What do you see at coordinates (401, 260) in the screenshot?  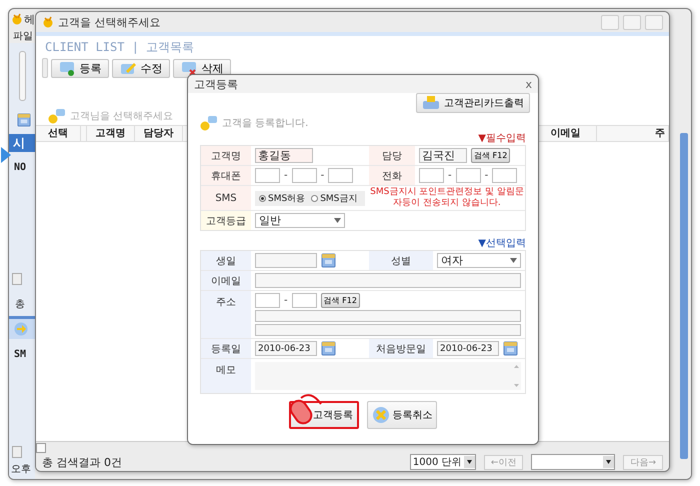 I see `field-label: 성별` at bounding box center [401, 260].